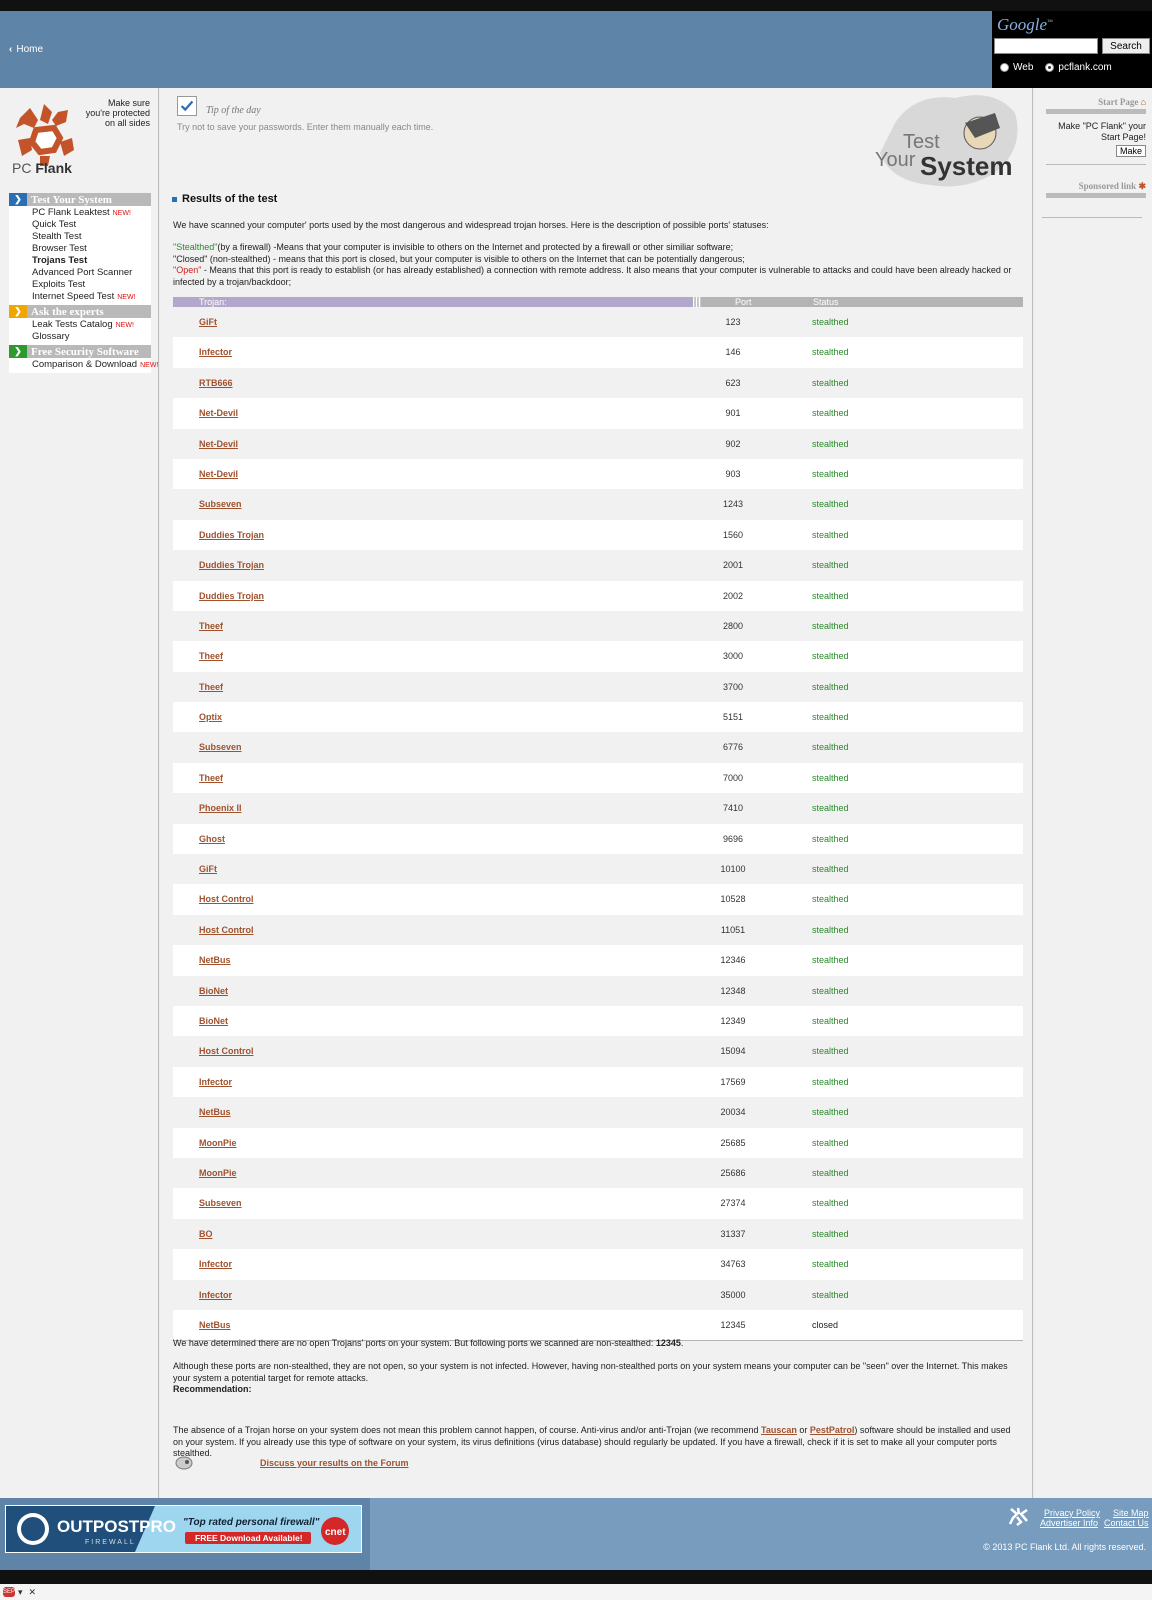 The image size is (1152, 1600). Describe the element at coordinates (733, 838) in the screenshot. I see `port-cell: 9696` at that location.